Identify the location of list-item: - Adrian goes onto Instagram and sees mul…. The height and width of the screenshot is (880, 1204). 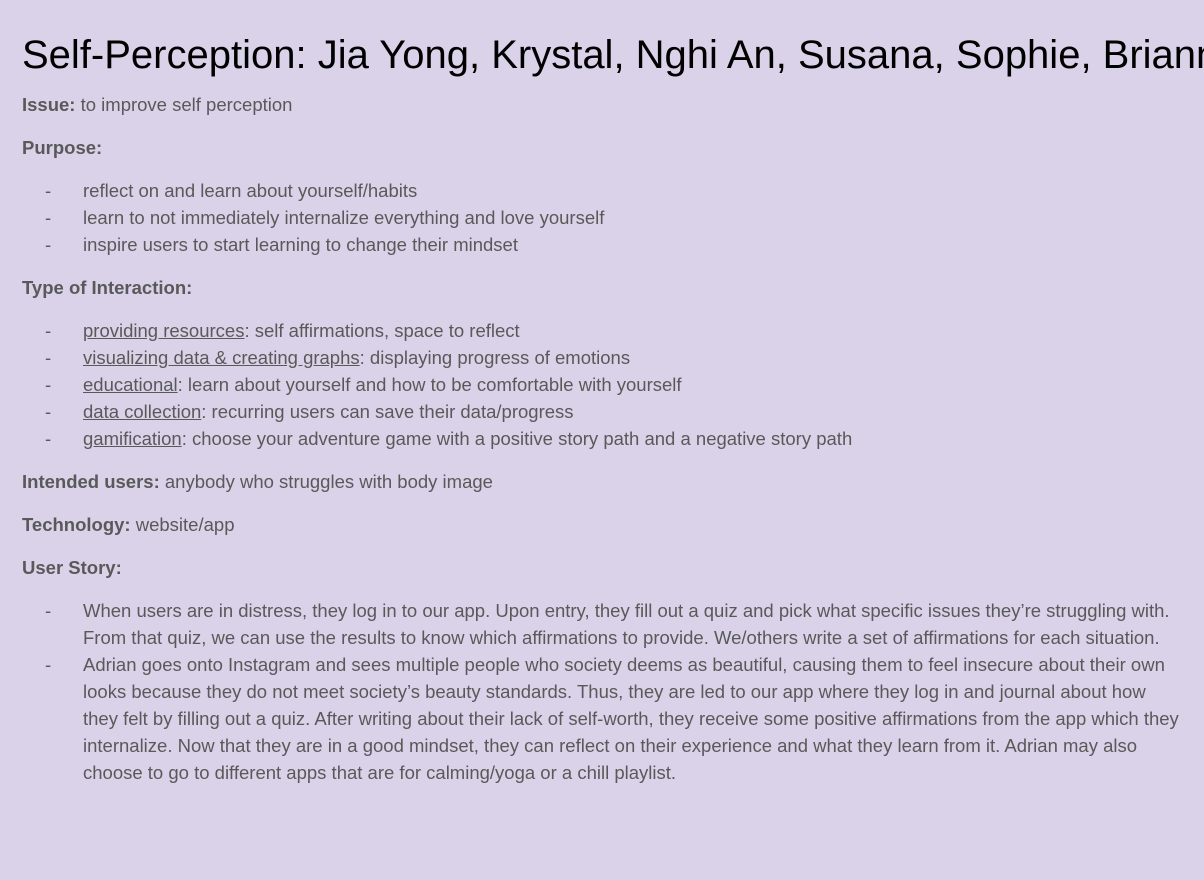
(602, 718).